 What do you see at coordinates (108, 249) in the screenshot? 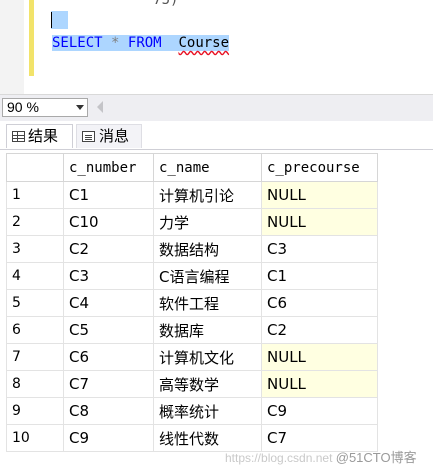
I see `cell-c-number: C2` at bounding box center [108, 249].